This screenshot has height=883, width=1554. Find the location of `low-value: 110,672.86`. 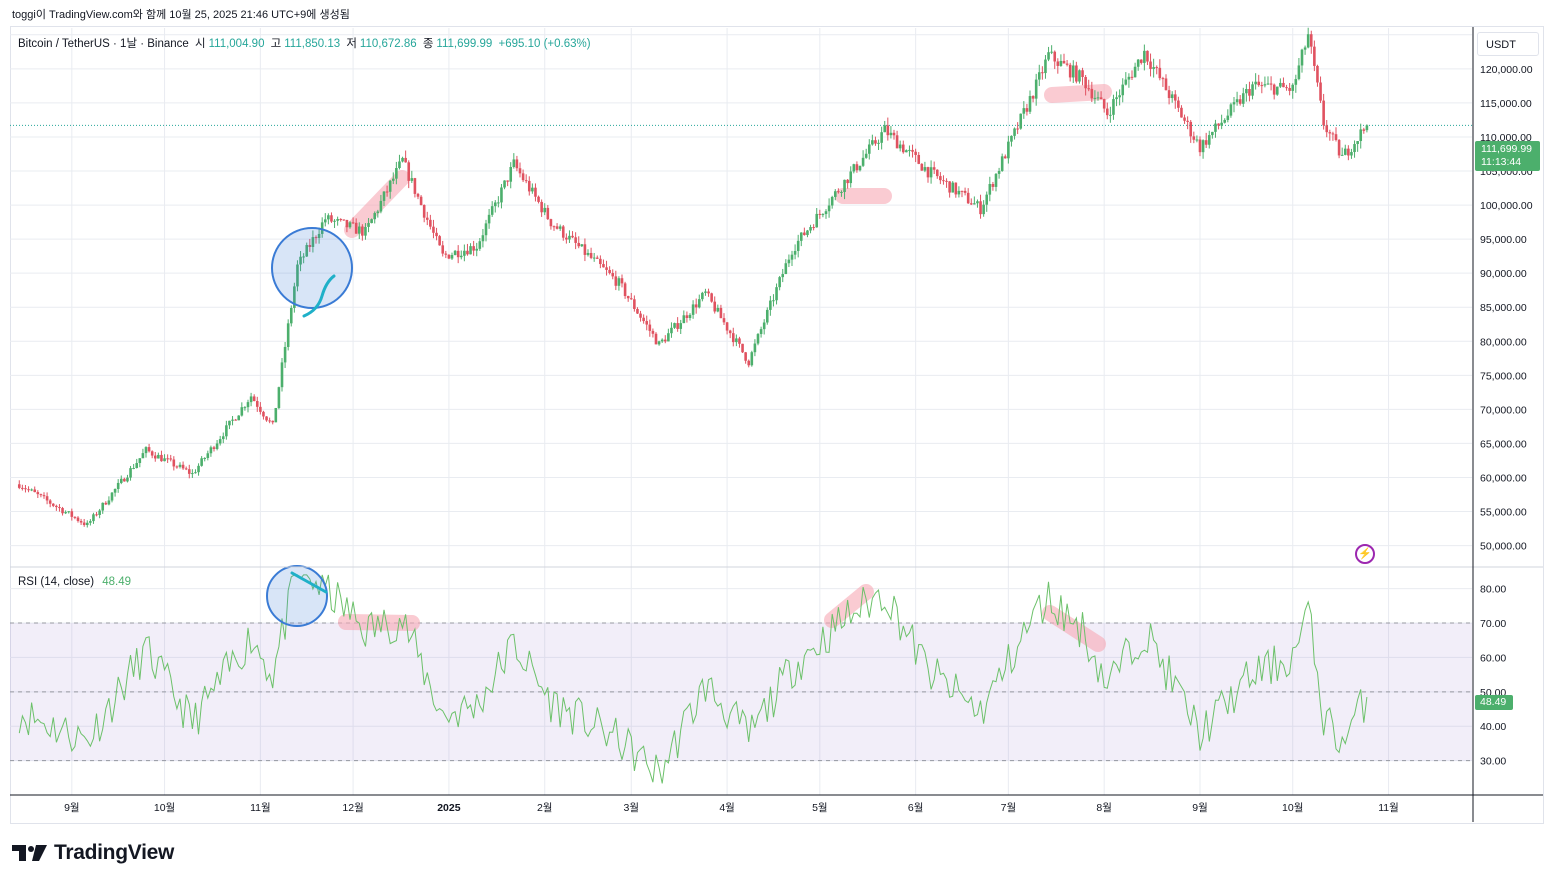

low-value: 110,672.86 is located at coordinates (388, 44).